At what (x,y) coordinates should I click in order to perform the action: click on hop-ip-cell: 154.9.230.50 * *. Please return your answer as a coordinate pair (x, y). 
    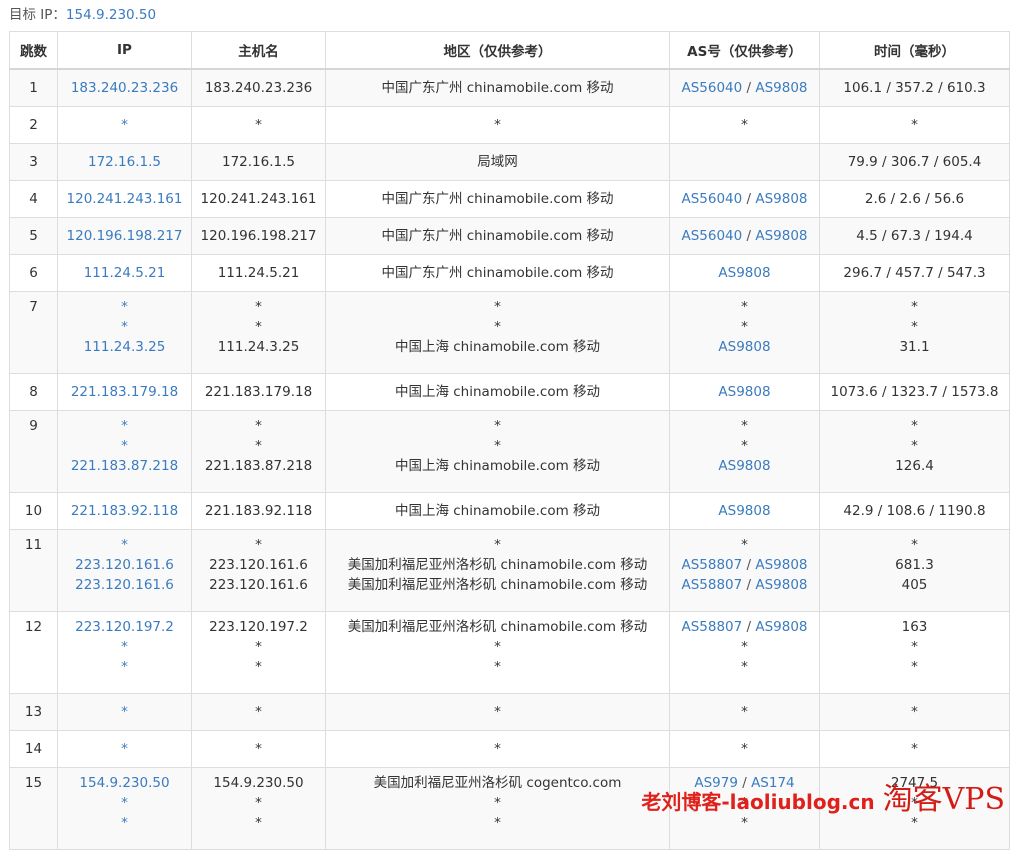
    Looking at the image, I should click on (124, 808).